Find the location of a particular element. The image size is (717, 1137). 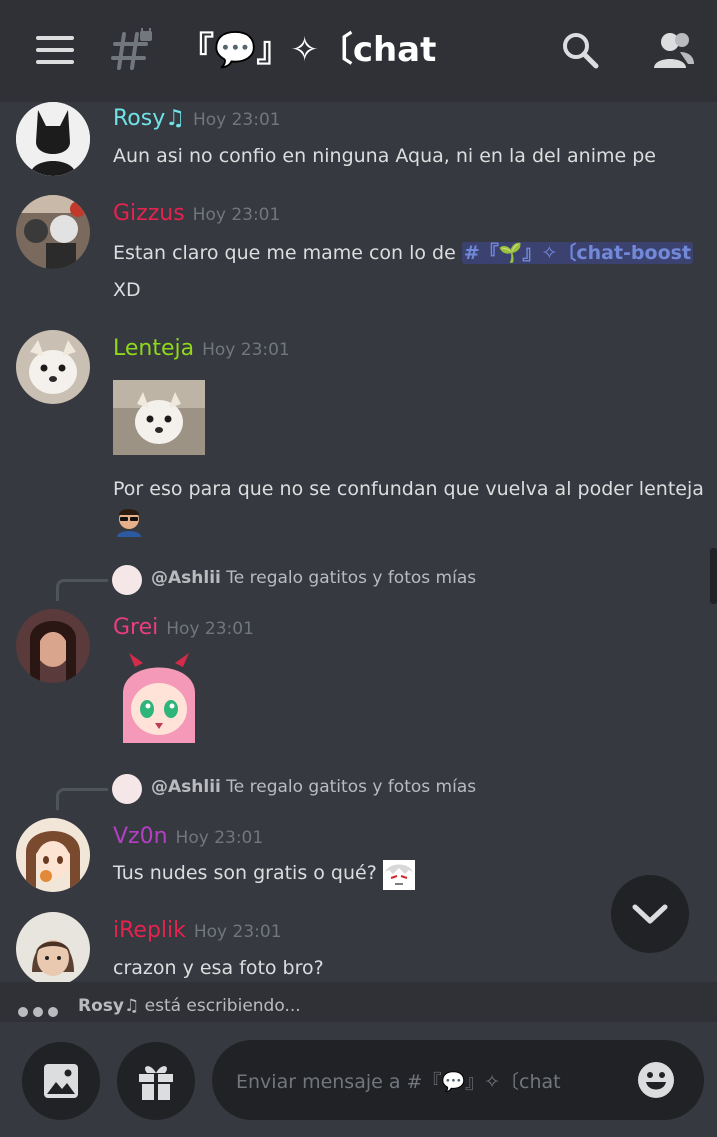

emoji-sunglasses-icon is located at coordinates (129, 521).